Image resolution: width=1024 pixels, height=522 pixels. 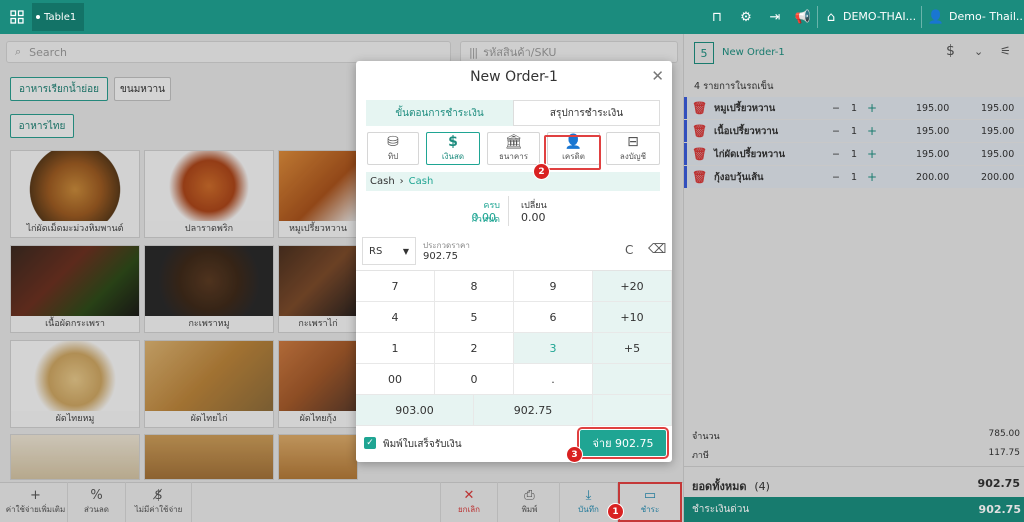 I want to click on currency-value: RS, so click(x=376, y=251).